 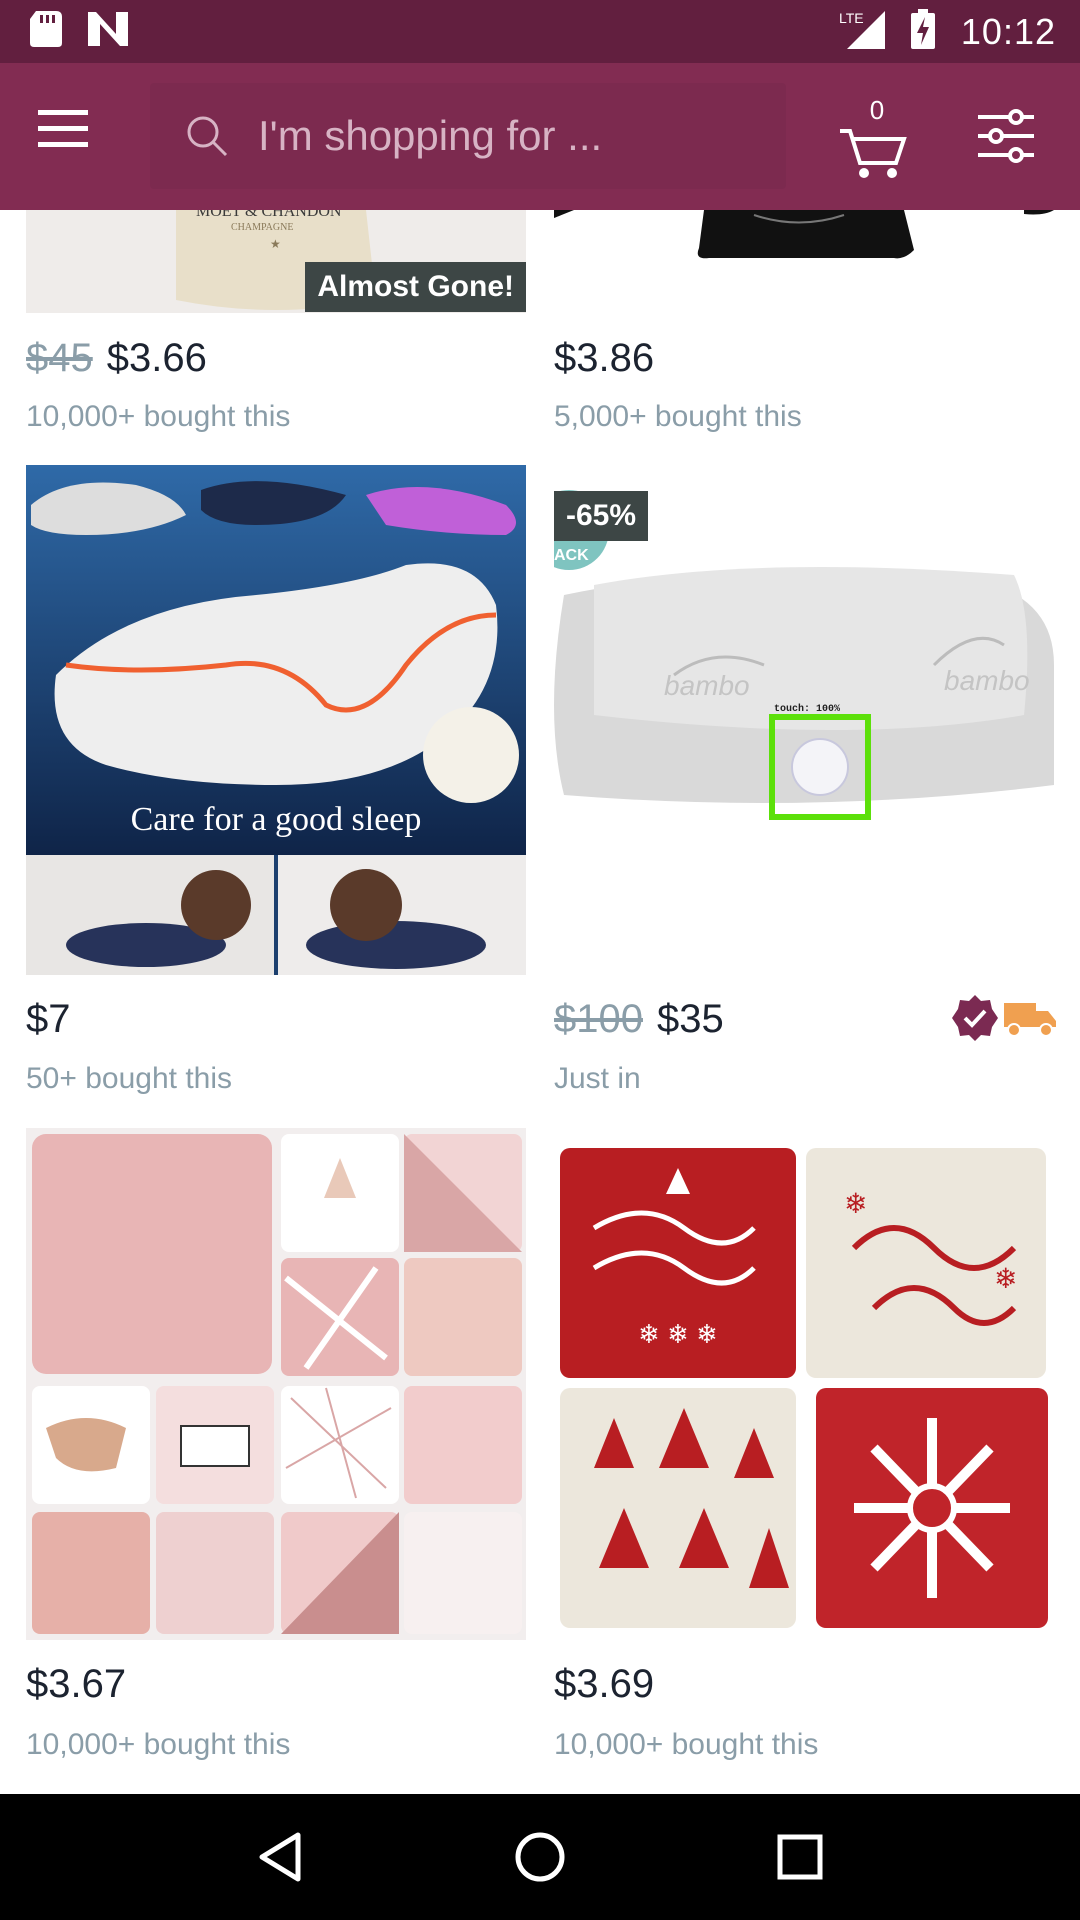 What do you see at coordinates (276, 720) in the screenshot?
I see `product-image: Care for a good sleep` at bounding box center [276, 720].